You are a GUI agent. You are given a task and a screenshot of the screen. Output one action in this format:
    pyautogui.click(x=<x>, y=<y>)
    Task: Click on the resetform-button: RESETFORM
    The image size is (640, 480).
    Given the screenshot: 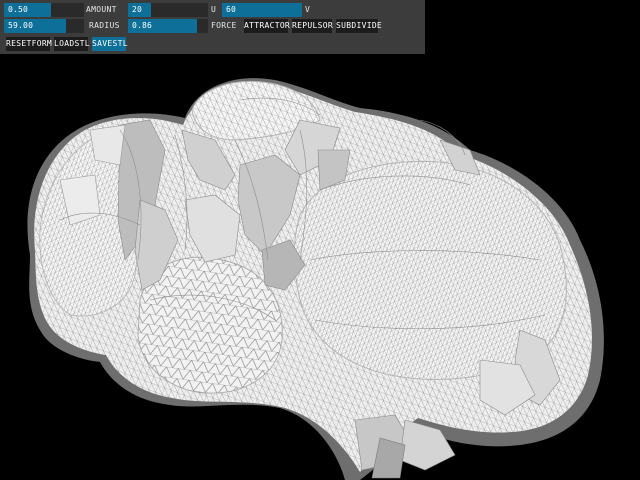 What is the action you would take?
    pyautogui.click(x=29, y=44)
    